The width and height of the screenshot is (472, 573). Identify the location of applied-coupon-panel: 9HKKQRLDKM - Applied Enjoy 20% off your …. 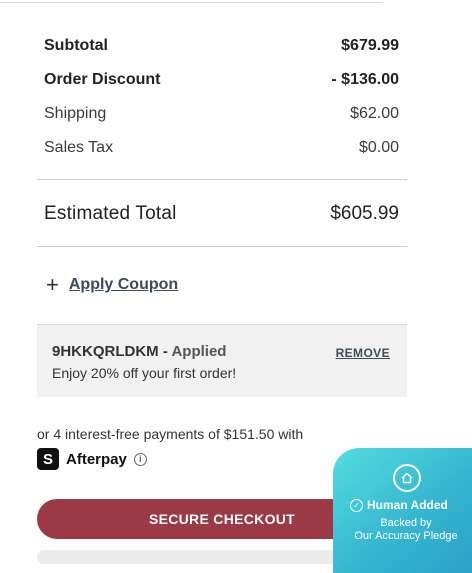
(222, 360).